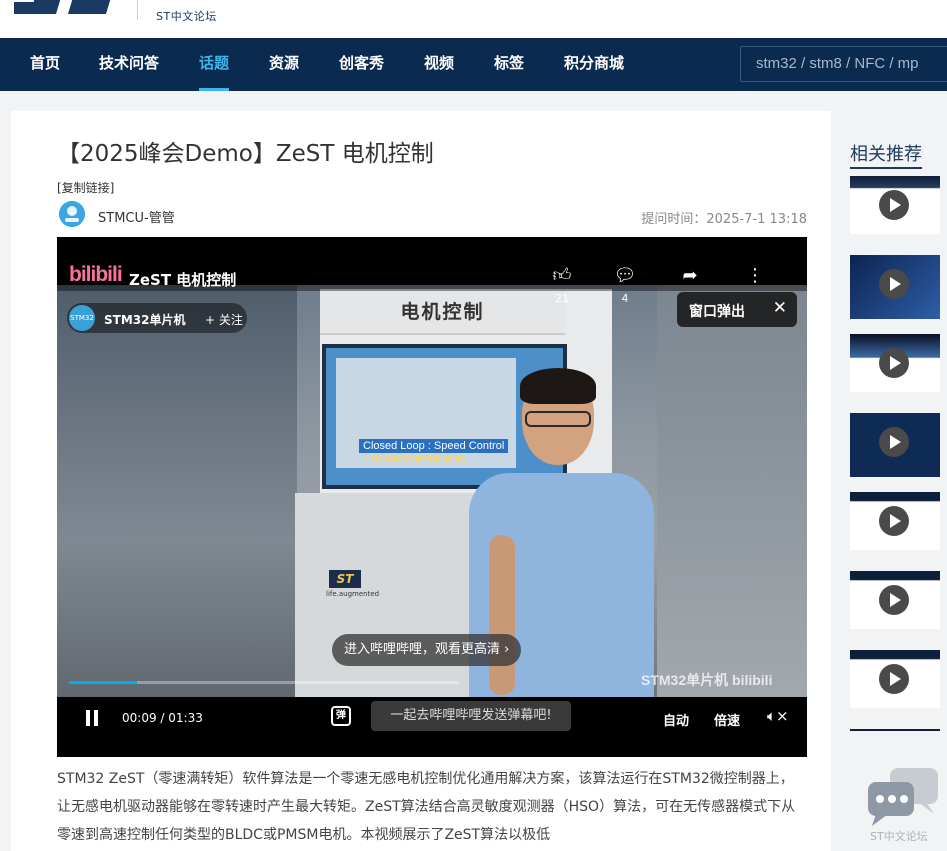 The width and height of the screenshot is (947, 851). I want to click on nav-item-resources: 资源, so click(284, 64).